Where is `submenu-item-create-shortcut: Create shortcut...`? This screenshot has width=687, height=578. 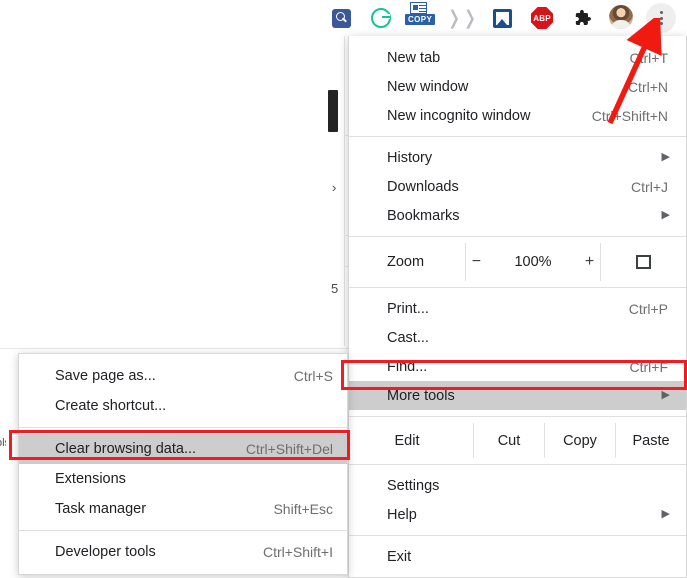
submenu-item-create-shortcut: Create shortcut... is located at coordinates (183, 406).